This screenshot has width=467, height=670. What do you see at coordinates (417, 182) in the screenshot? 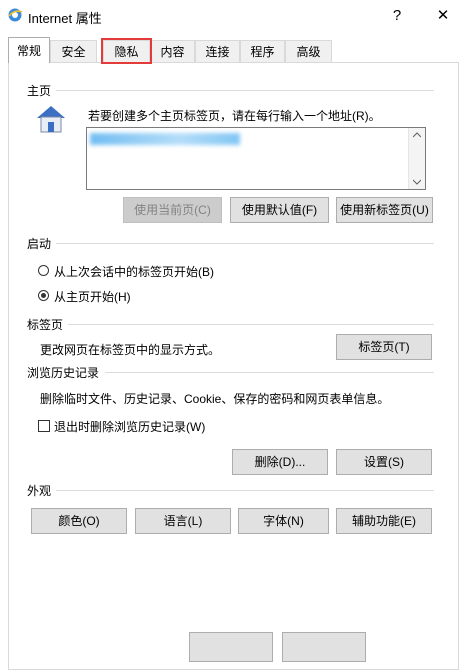
I see `scroll-down-icon` at bounding box center [417, 182].